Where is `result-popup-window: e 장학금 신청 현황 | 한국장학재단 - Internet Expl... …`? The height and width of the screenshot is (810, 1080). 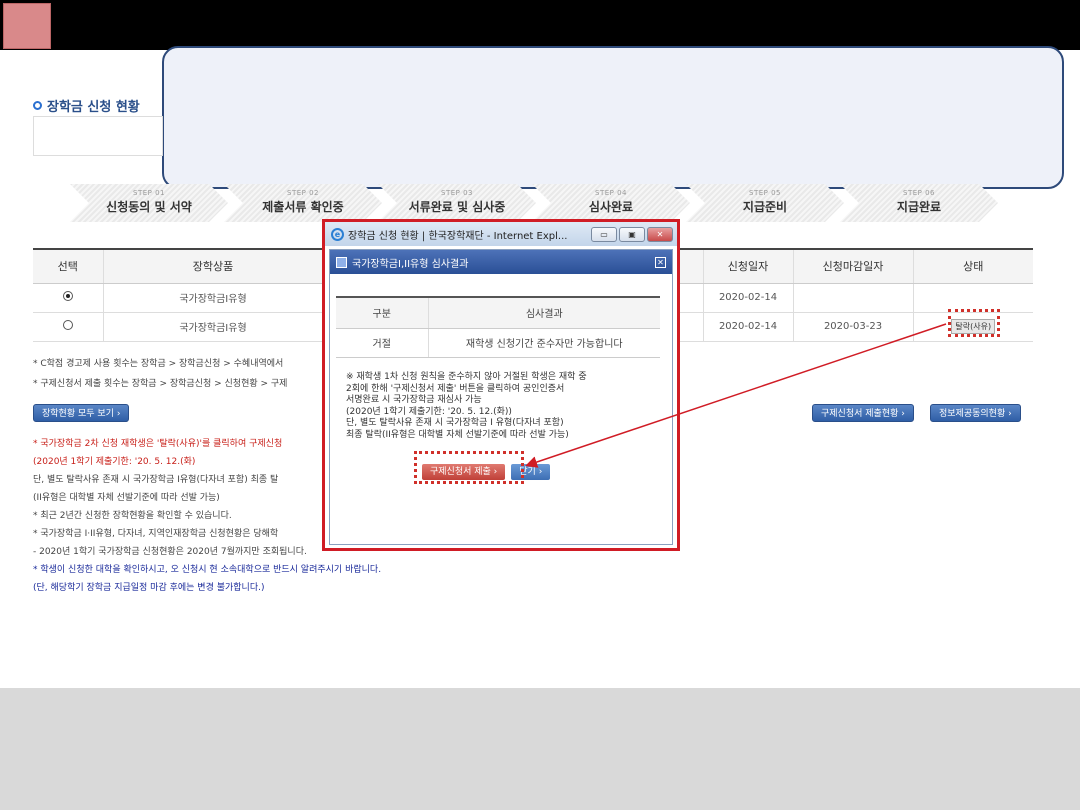 result-popup-window: e 장학금 신청 현황 | 한국장학재단 - Internet Expl... … is located at coordinates (501, 385).